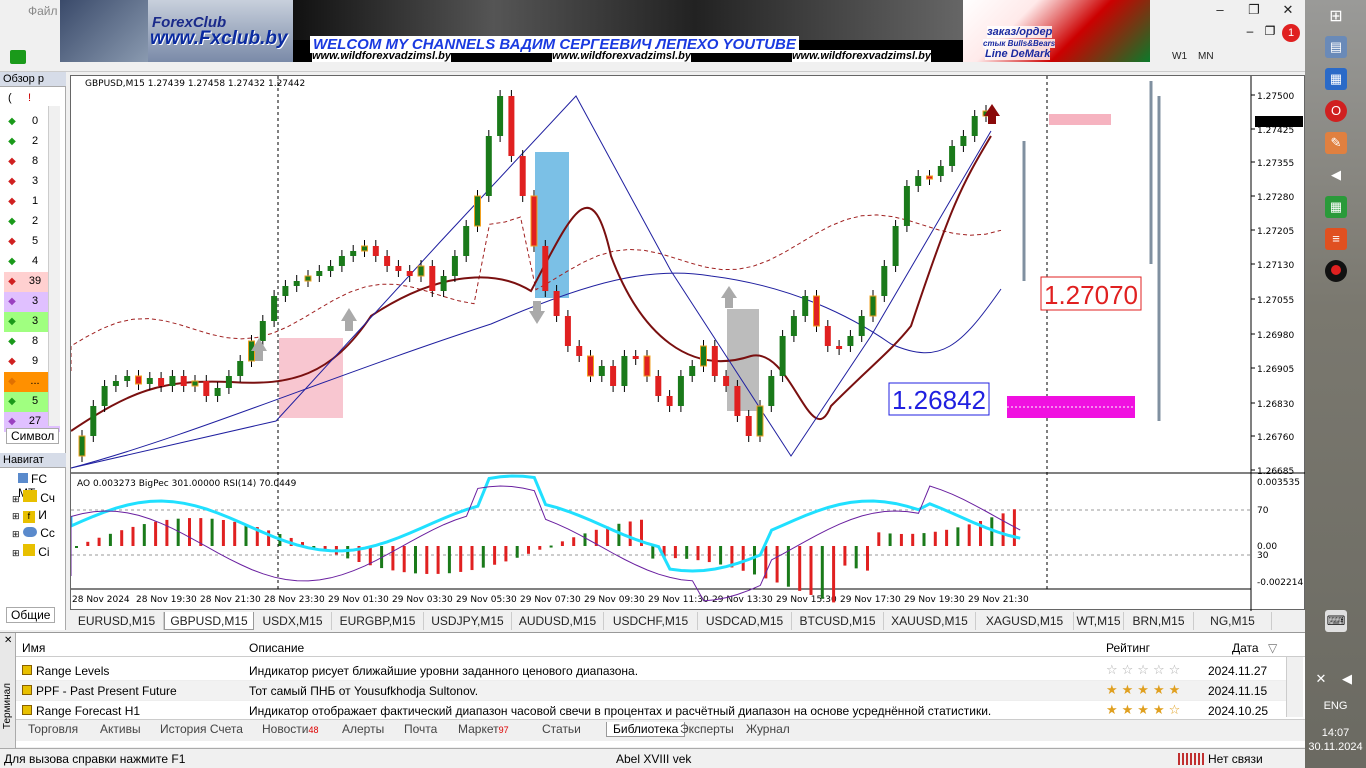 The width and height of the screenshot is (1366, 768). I want to click on timeframe-w1: W1, so click(1179, 56).